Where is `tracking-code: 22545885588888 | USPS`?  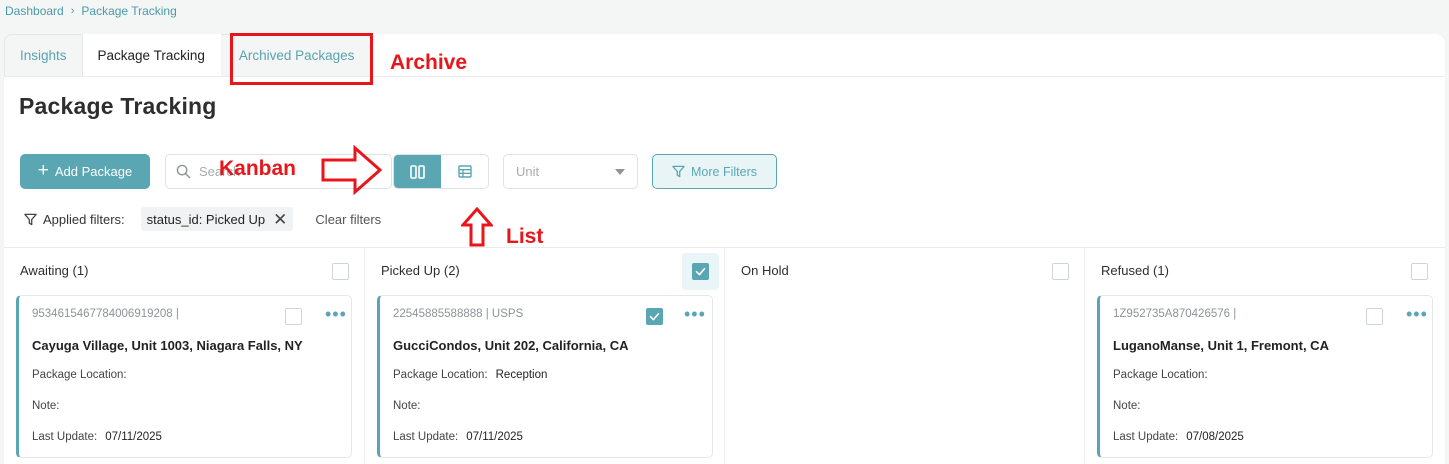 tracking-code: 22545885588888 | USPS is located at coordinates (458, 314).